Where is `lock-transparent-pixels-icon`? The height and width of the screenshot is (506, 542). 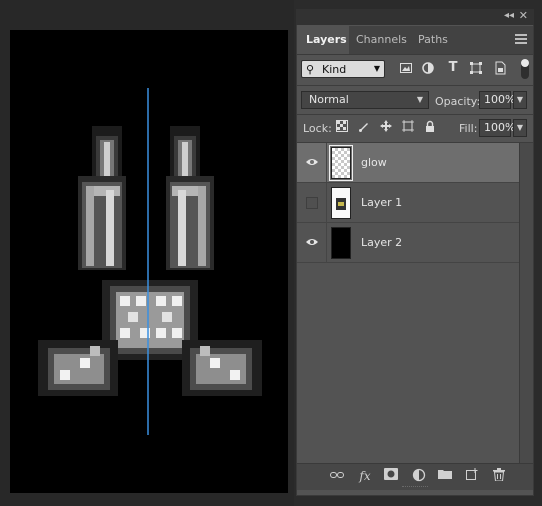
lock-transparent-pixels-icon is located at coordinates (342, 127).